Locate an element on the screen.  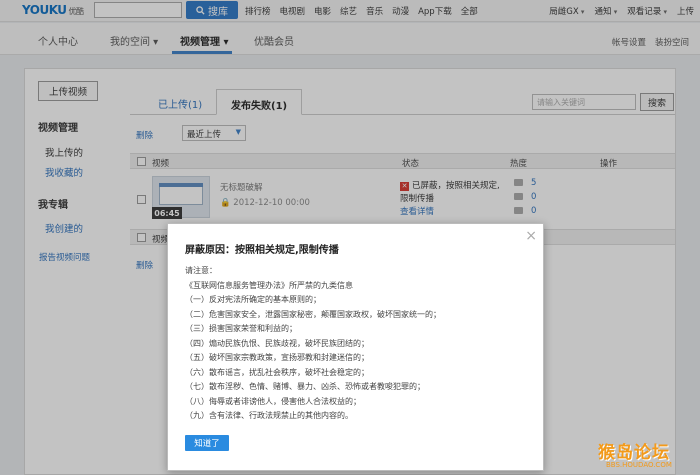
dialog-line: （二）危害国家安全，泄露国家秘密，颠覆国家政权，破坏国家统一的； is located at coordinates (313, 314).